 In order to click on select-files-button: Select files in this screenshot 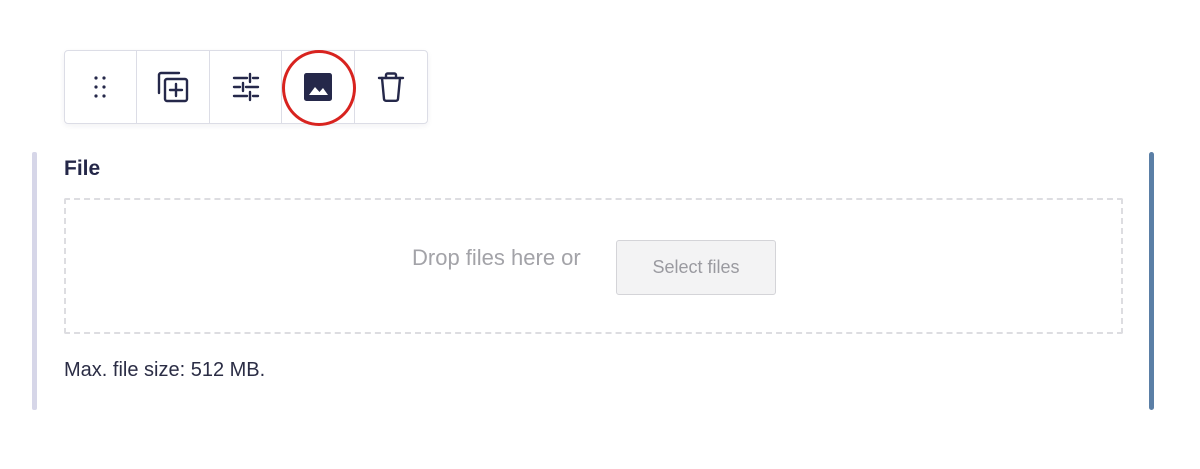, I will do `click(696, 267)`.